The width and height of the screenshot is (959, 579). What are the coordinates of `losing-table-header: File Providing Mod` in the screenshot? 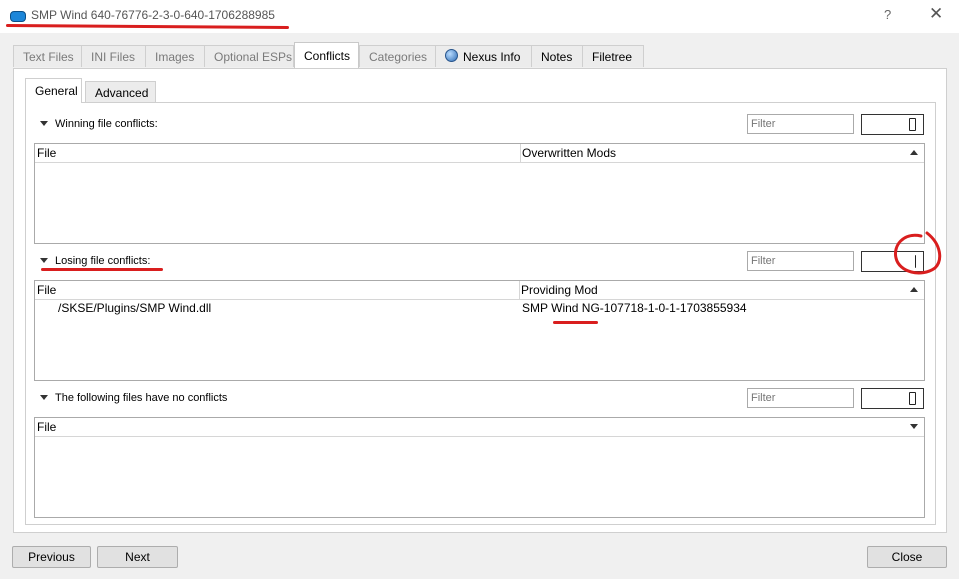 It's located at (479, 290).